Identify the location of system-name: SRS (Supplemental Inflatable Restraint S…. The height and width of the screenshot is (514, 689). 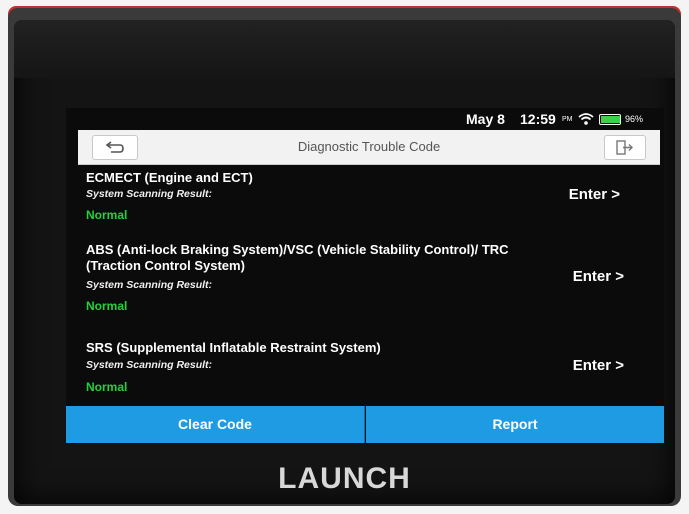
(233, 347).